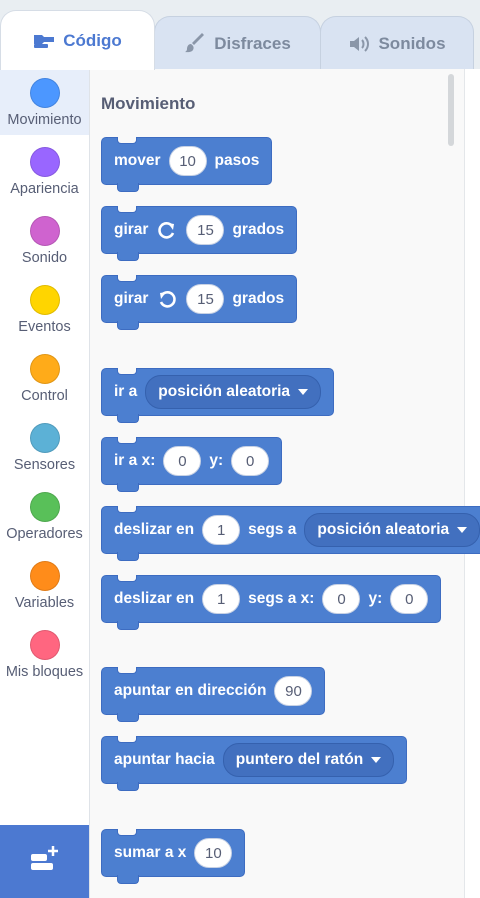 The width and height of the screenshot is (480, 898). I want to click on paintbrush-icon, so click(195, 43).